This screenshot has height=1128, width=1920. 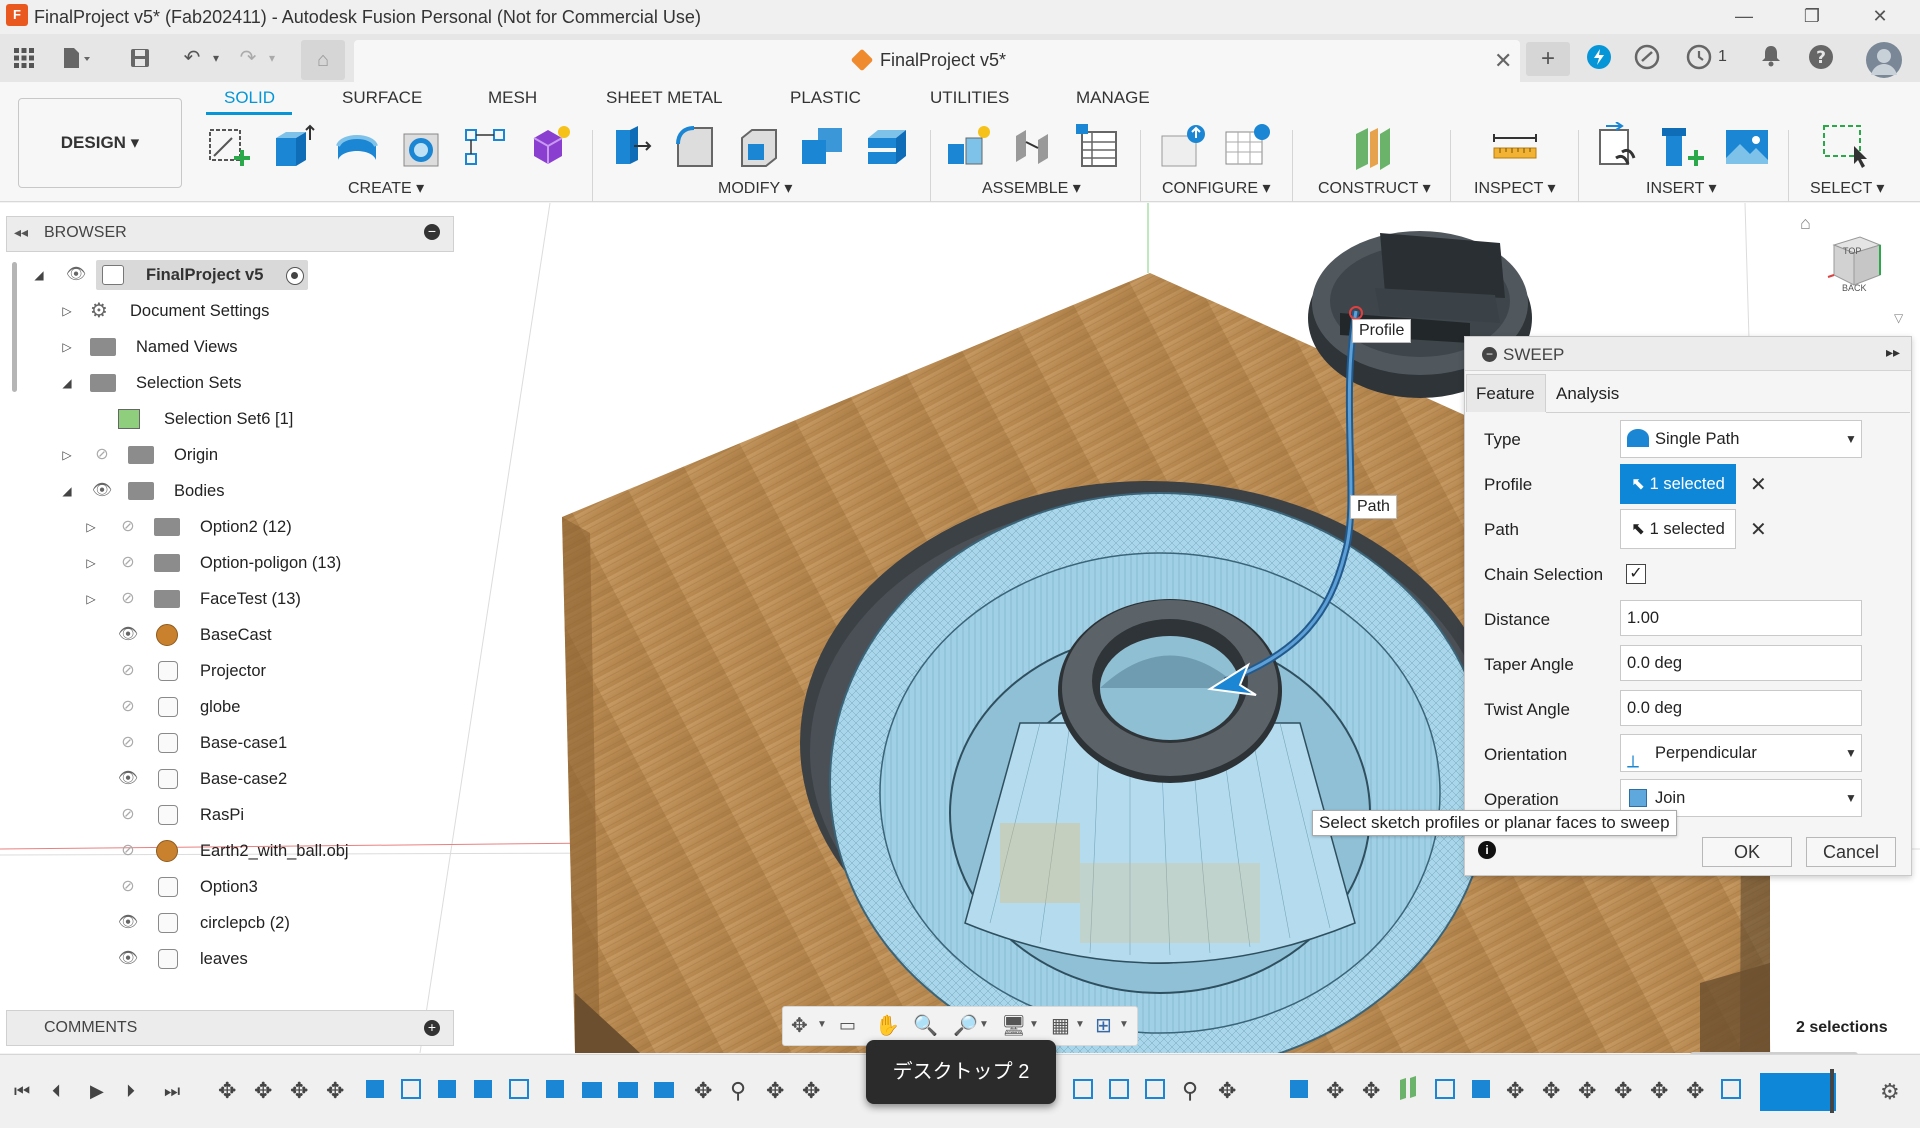 I want to click on new-tab-plus-icon: +, so click(x=1548, y=59).